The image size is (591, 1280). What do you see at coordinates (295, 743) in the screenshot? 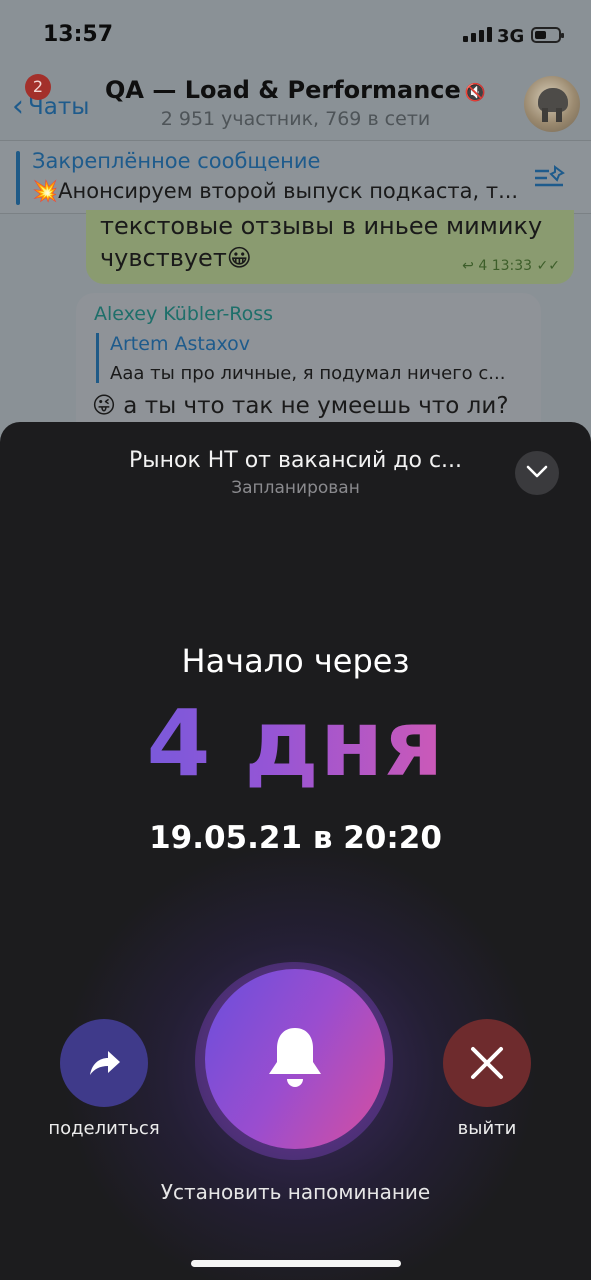
I see `countdown: 4 дня` at bounding box center [295, 743].